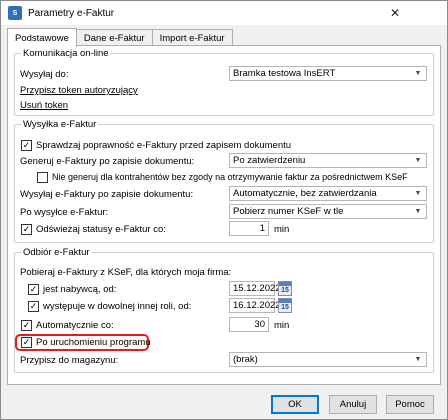  I want to click on generuj-select: Po zatwierdzeniu ▼, so click(328, 160).